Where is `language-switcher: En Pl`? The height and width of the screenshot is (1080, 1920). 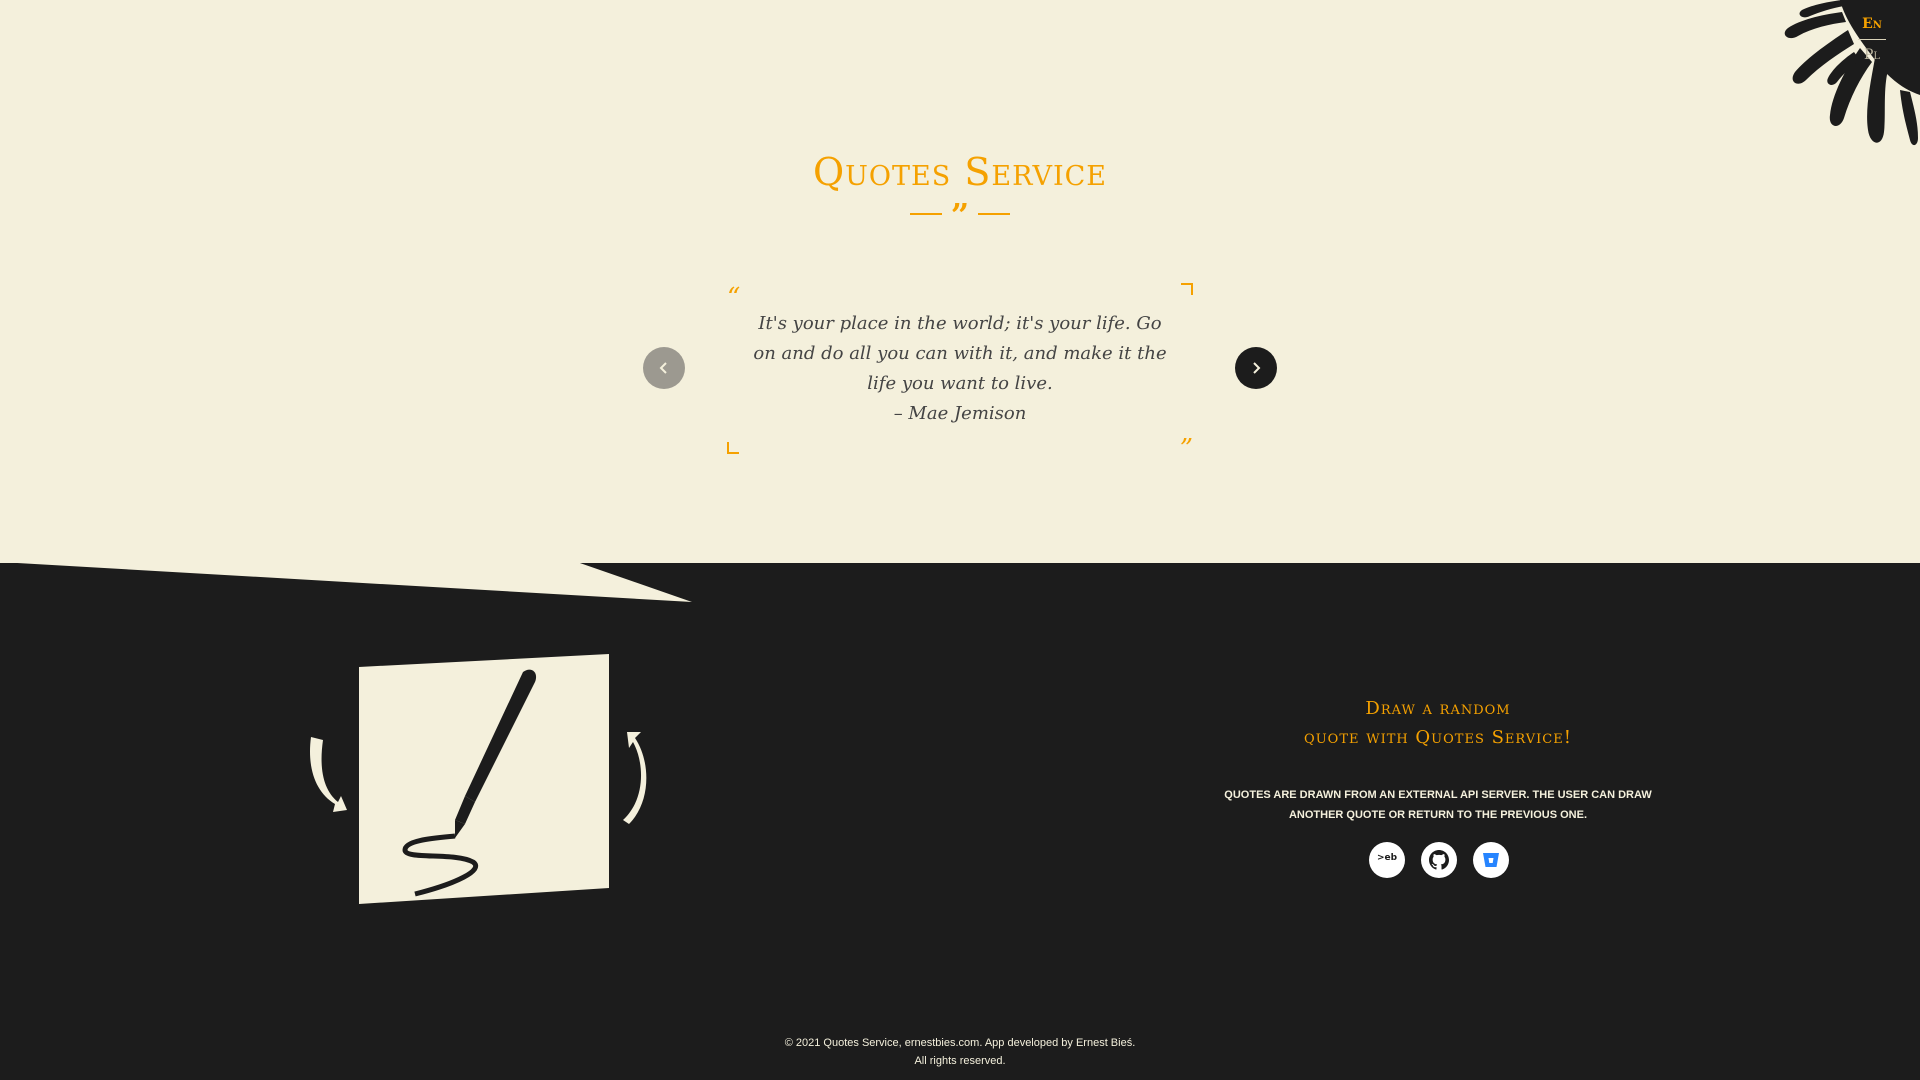 language-switcher: En Pl is located at coordinates (1872, 39).